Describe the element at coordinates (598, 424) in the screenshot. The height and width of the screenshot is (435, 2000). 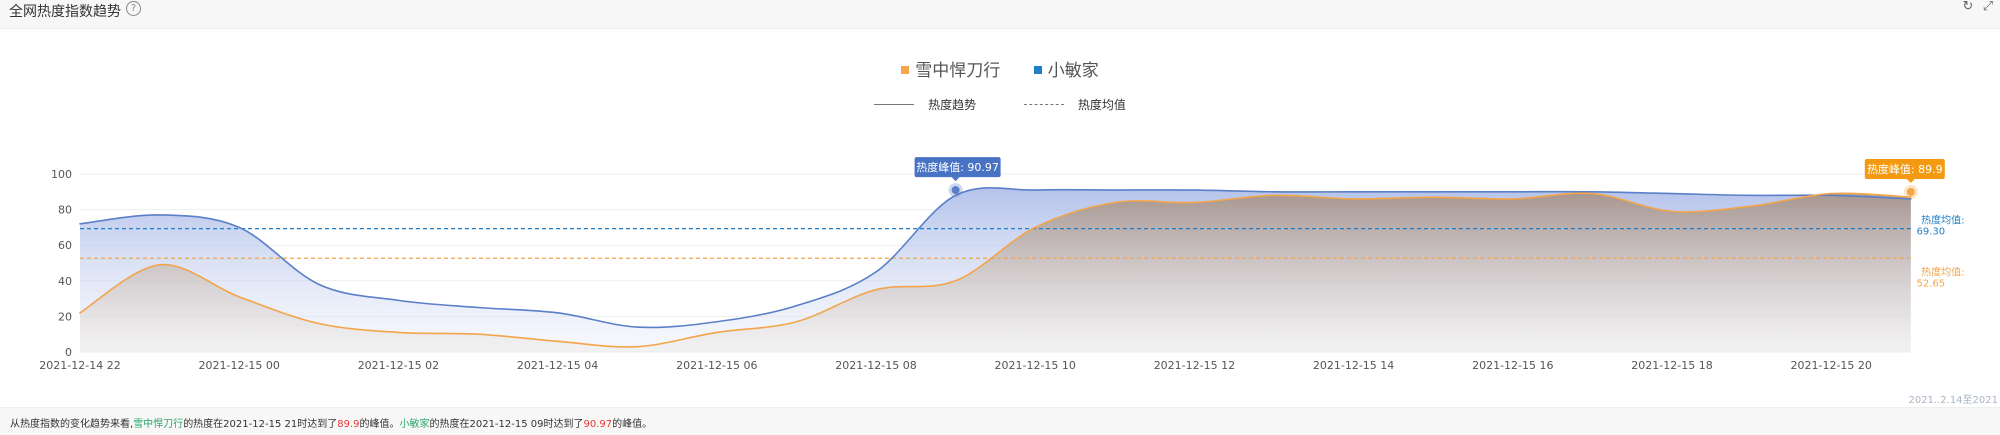
I see `summary-value-2: 90.97` at that location.